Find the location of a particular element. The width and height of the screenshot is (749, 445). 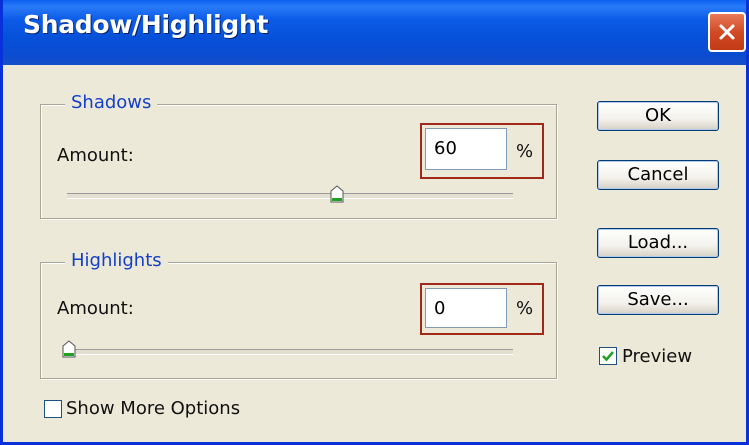

show-more-options-checkbox is located at coordinates (53, 409).